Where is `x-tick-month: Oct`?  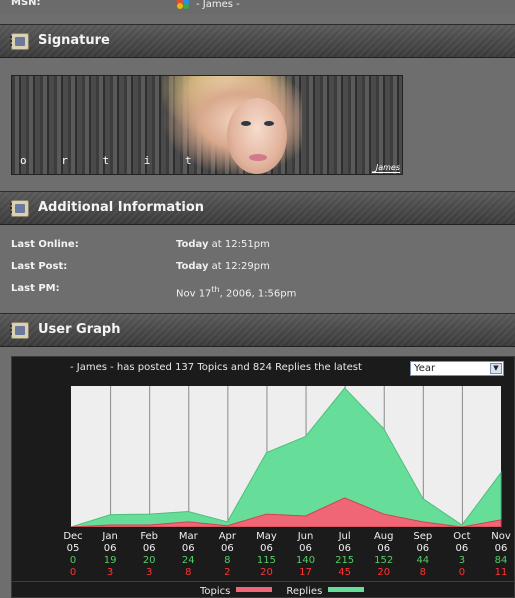
x-tick-month: Oct is located at coordinates (461, 536).